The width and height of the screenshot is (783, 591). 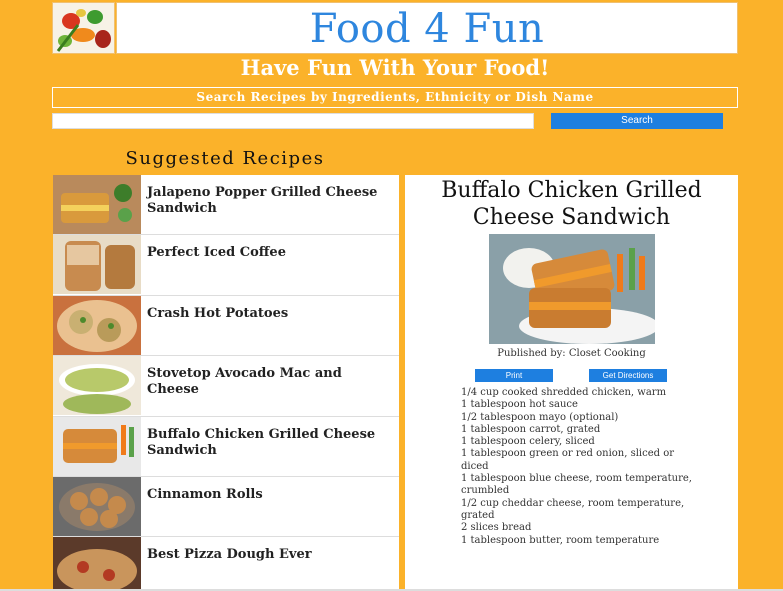 What do you see at coordinates (216, 264) in the screenshot?
I see `recipe-name: Perfect Iced Coffee` at bounding box center [216, 264].